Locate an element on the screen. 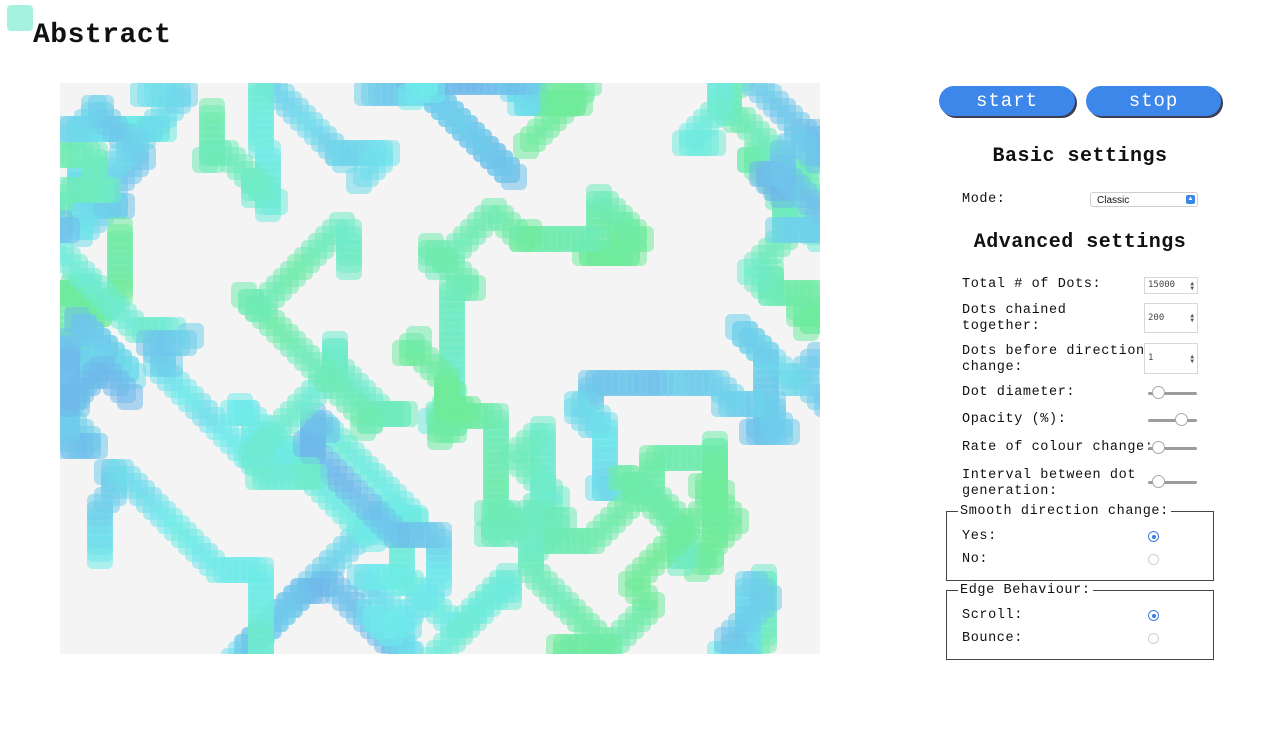  total-dots-value: 15000 is located at coordinates (1162, 285).